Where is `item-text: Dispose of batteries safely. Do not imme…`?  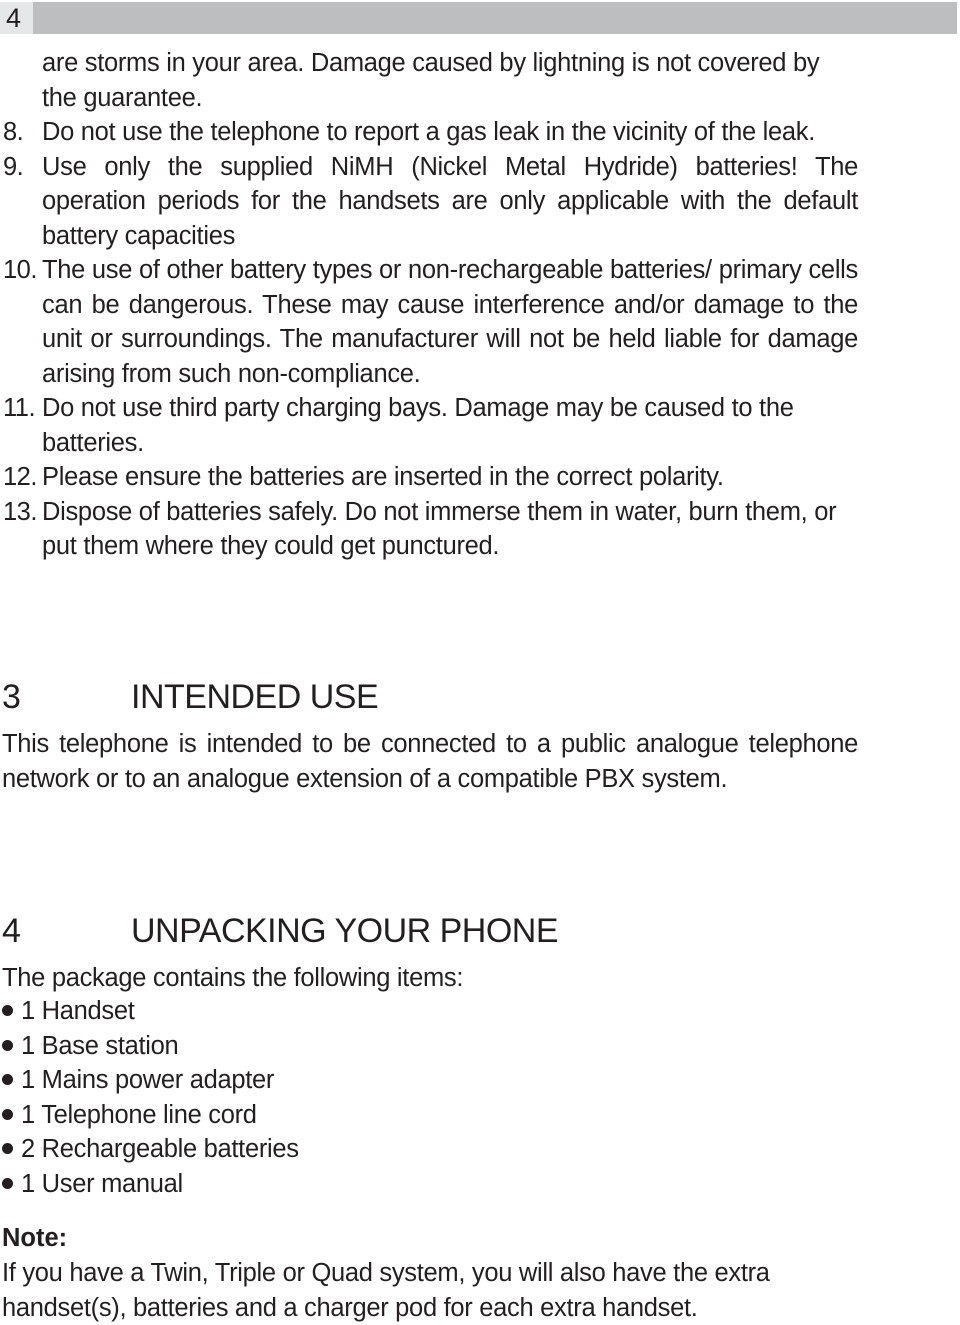 item-text: Dispose of batteries safely. Do not imme… is located at coordinates (439, 529).